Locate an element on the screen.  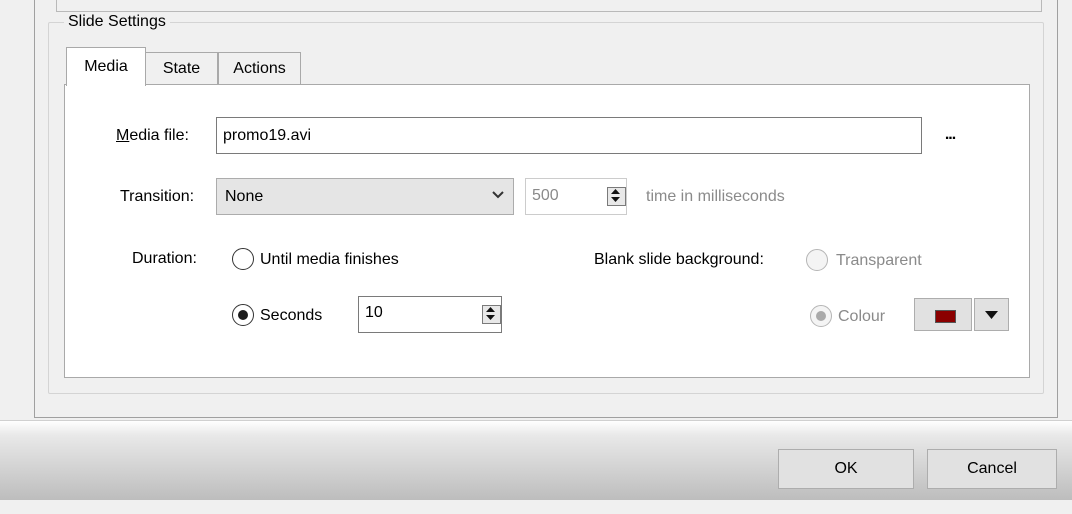
tab-media: Media is located at coordinates (106, 66).